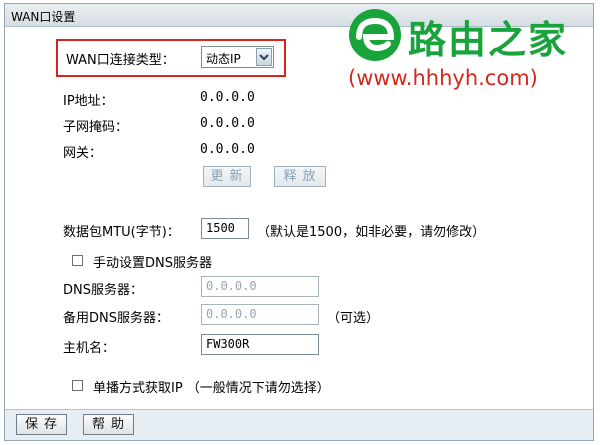  What do you see at coordinates (103, 290) in the screenshot?
I see `primary-dns-label: DNS服务器：` at bounding box center [103, 290].